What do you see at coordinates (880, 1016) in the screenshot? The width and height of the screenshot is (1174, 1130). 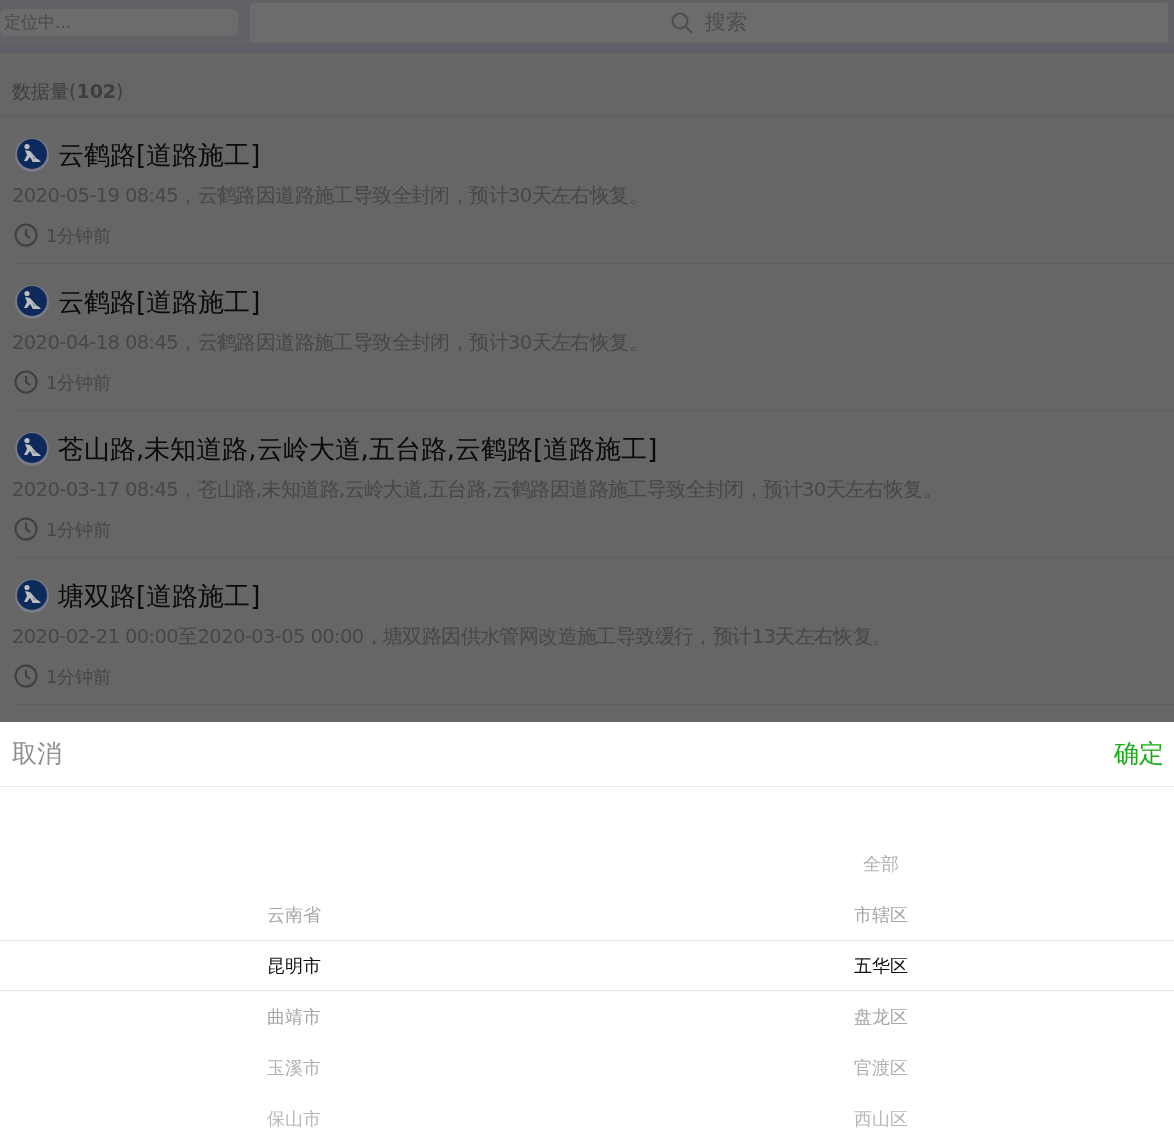 I see `picker-option: 盘龙区` at bounding box center [880, 1016].